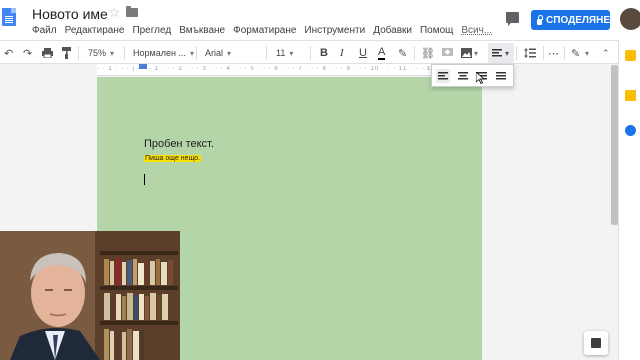  Describe the element at coordinates (101, 53) in the screenshot. I see `zoom-select: 75%` at that location.